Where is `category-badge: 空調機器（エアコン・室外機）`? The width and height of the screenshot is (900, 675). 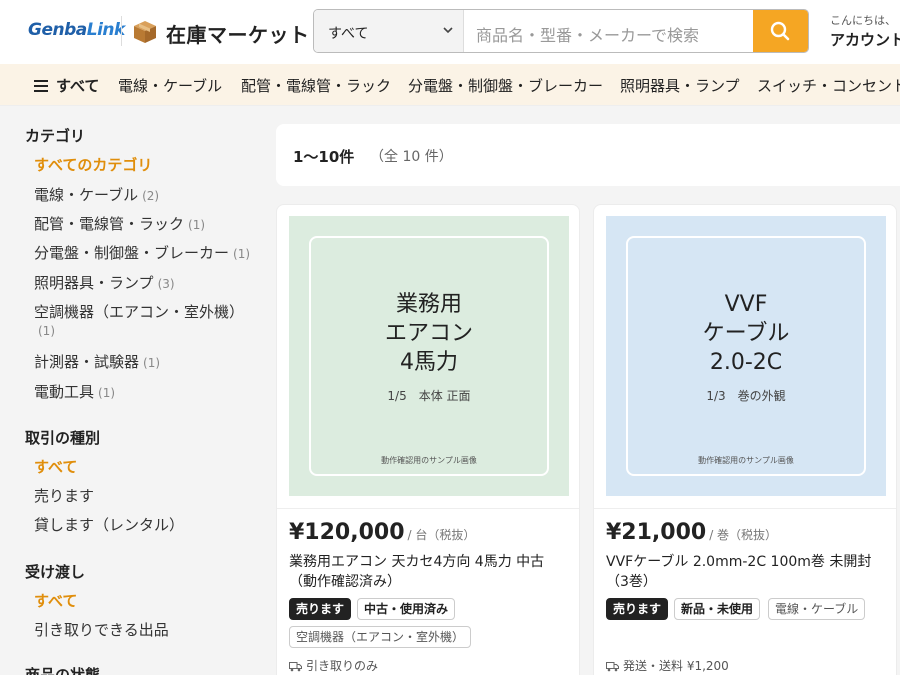 category-badge: 空調機器（エアコン・室外機） is located at coordinates (380, 637).